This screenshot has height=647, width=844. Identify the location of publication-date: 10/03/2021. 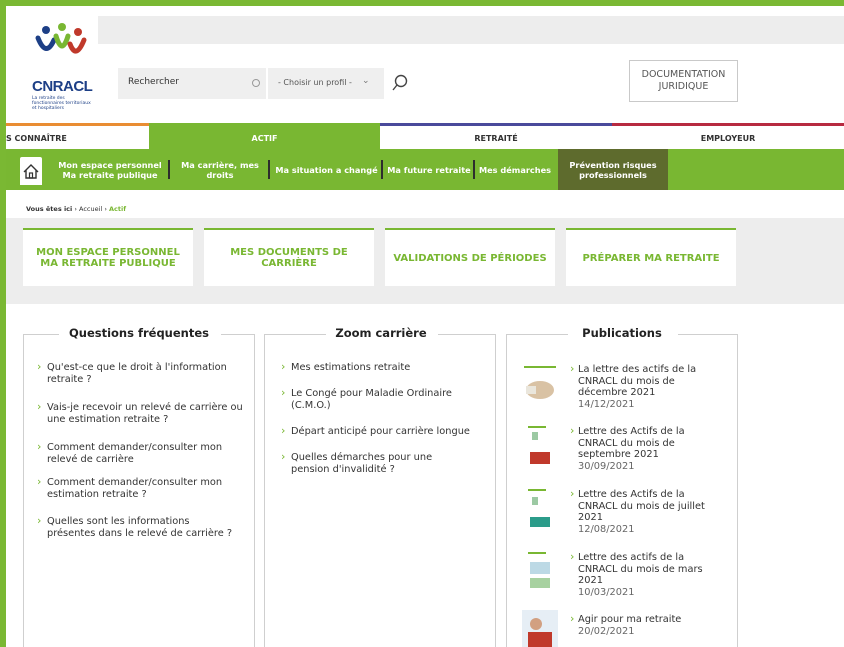
(606, 592).